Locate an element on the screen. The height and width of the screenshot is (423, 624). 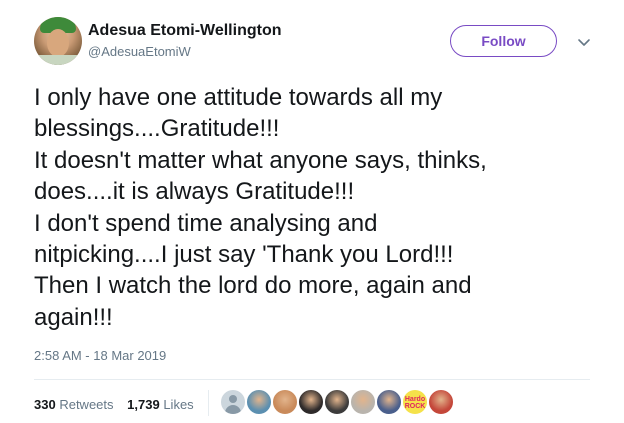
tweet-text-line: again!!! is located at coordinates (73, 317).